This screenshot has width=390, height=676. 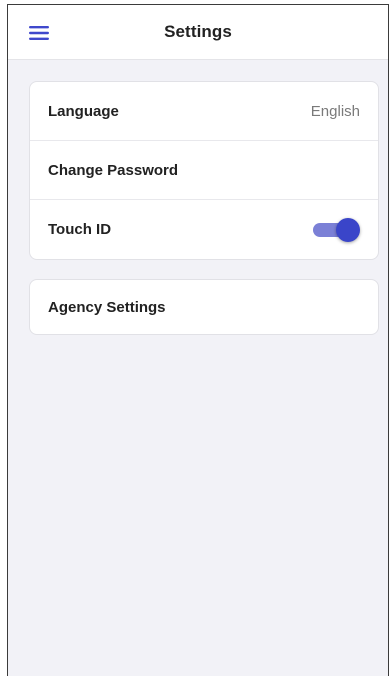 I want to click on language-value: English, so click(x=335, y=111).